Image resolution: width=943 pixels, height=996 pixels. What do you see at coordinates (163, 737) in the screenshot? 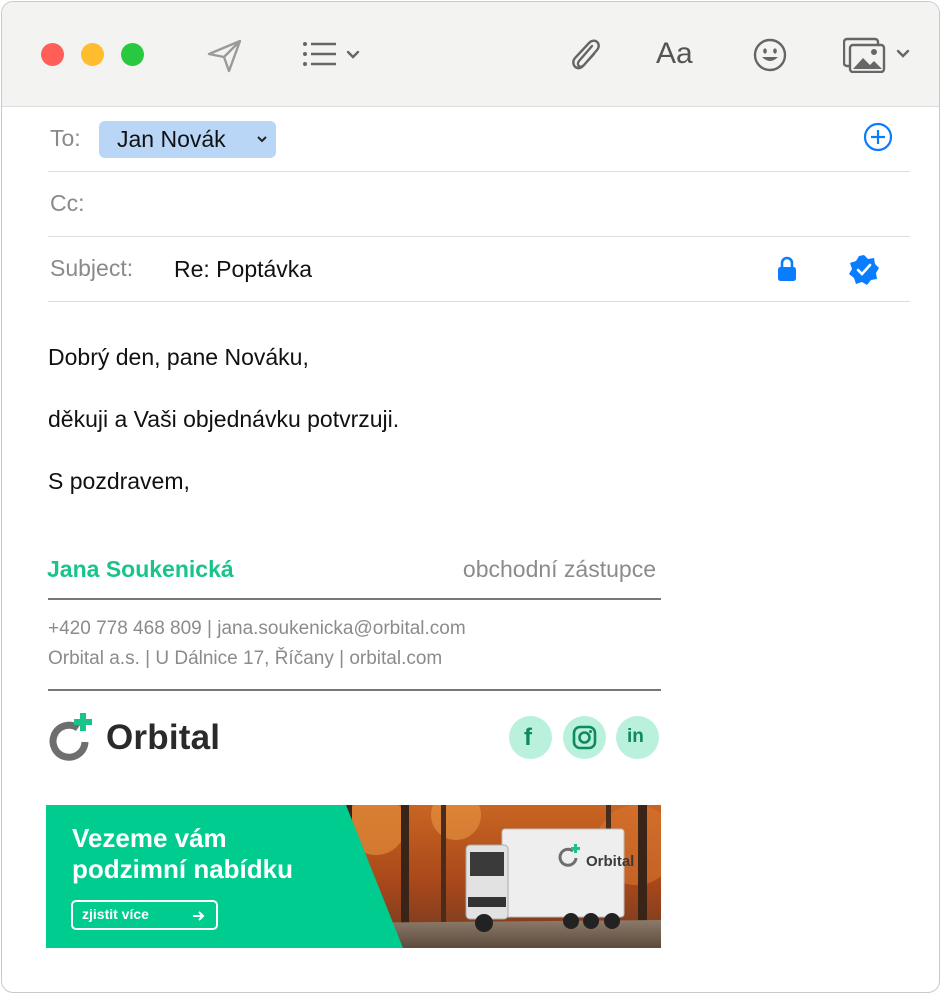
I see `company-logo-text: Orbital` at bounding box center [163, 737].